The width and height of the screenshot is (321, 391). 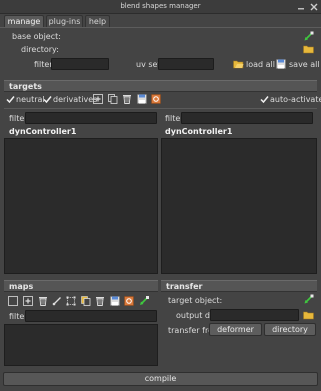 I want to click on targets-header: targets, so click(x=160, y=86).